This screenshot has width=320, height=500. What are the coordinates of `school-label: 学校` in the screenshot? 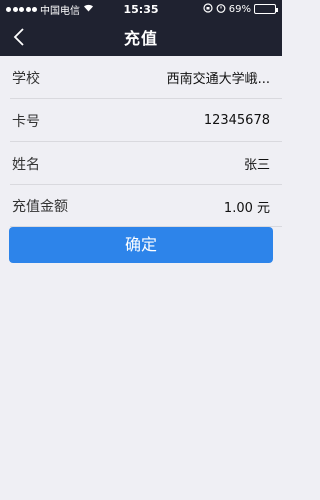 It's located at (26, 78).